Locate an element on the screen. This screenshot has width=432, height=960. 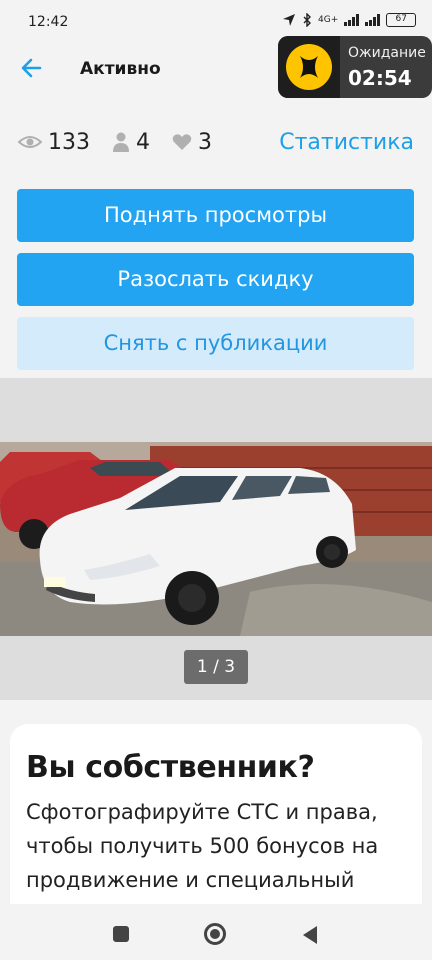
bluetooth-icon is located at coordinates (307, 20).